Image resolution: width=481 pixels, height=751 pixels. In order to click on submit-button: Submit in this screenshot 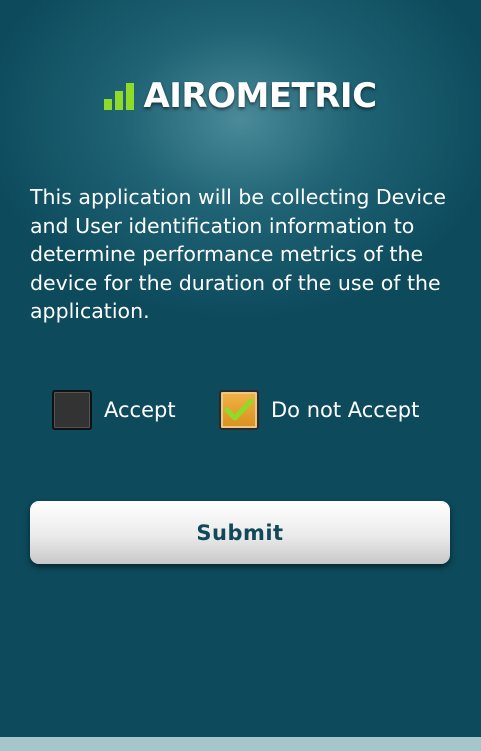, I will do `click(240, 532)`.